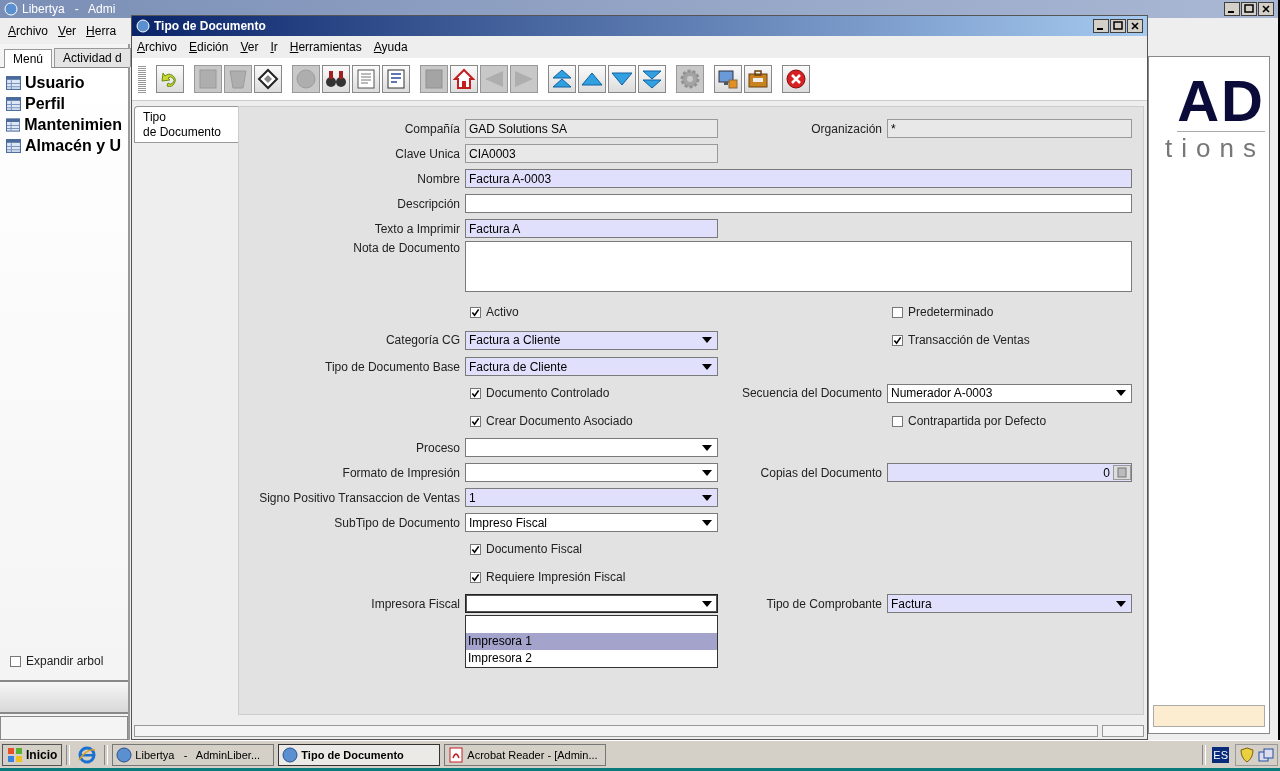 The width and height of the screenshot is (1280, 771). What do you see at coordinates (238, 79) in the screenshot?
I see `trash-icon` at bounding box center [238, 79].